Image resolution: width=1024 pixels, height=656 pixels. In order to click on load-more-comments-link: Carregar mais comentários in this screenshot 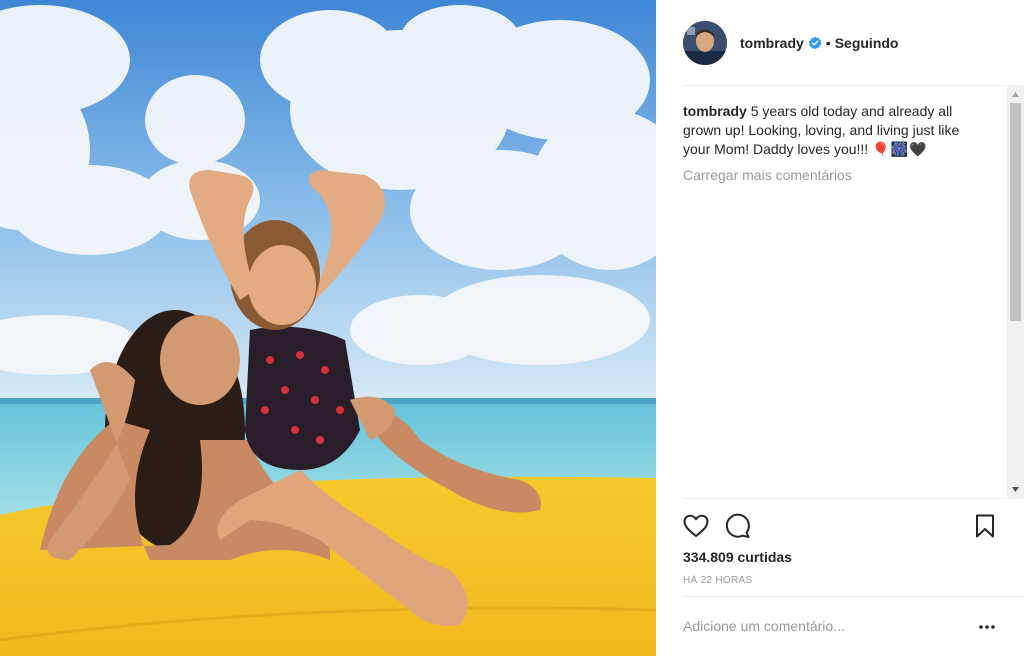, I will do `click(767, 175)`.